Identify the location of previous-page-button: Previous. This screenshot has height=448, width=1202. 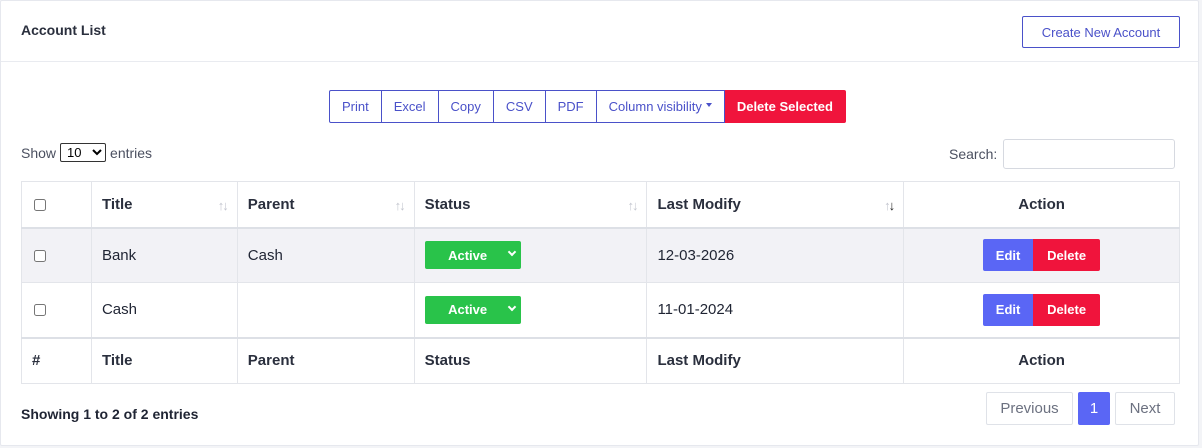
(1029, 408).